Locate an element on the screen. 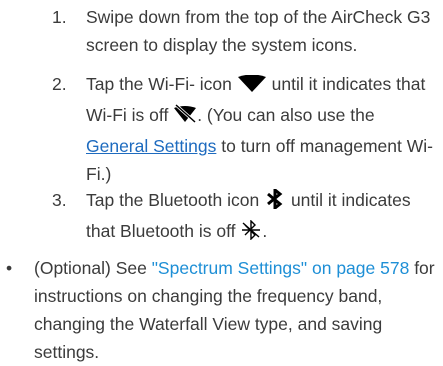  step-number: 2. is located at coordinates (59, 84).